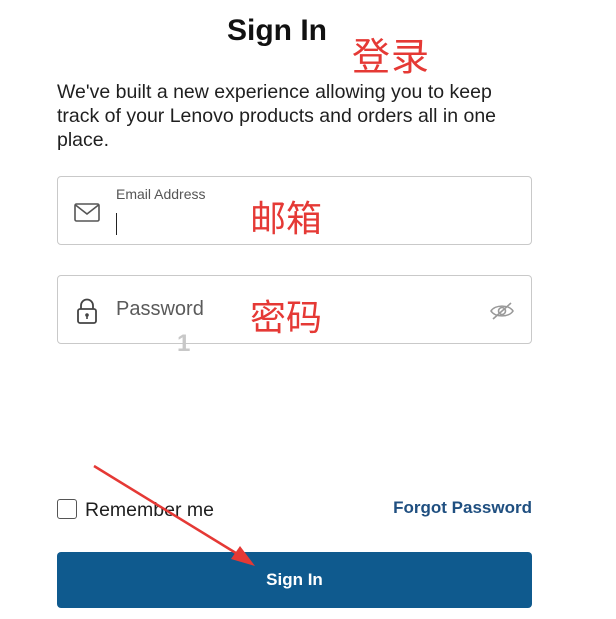 This screenshot has width=616, height=619. Describe the element at coordinates (462, 508) in the screenshot. I see `forgot-password-link: Forgot Password` at that location.